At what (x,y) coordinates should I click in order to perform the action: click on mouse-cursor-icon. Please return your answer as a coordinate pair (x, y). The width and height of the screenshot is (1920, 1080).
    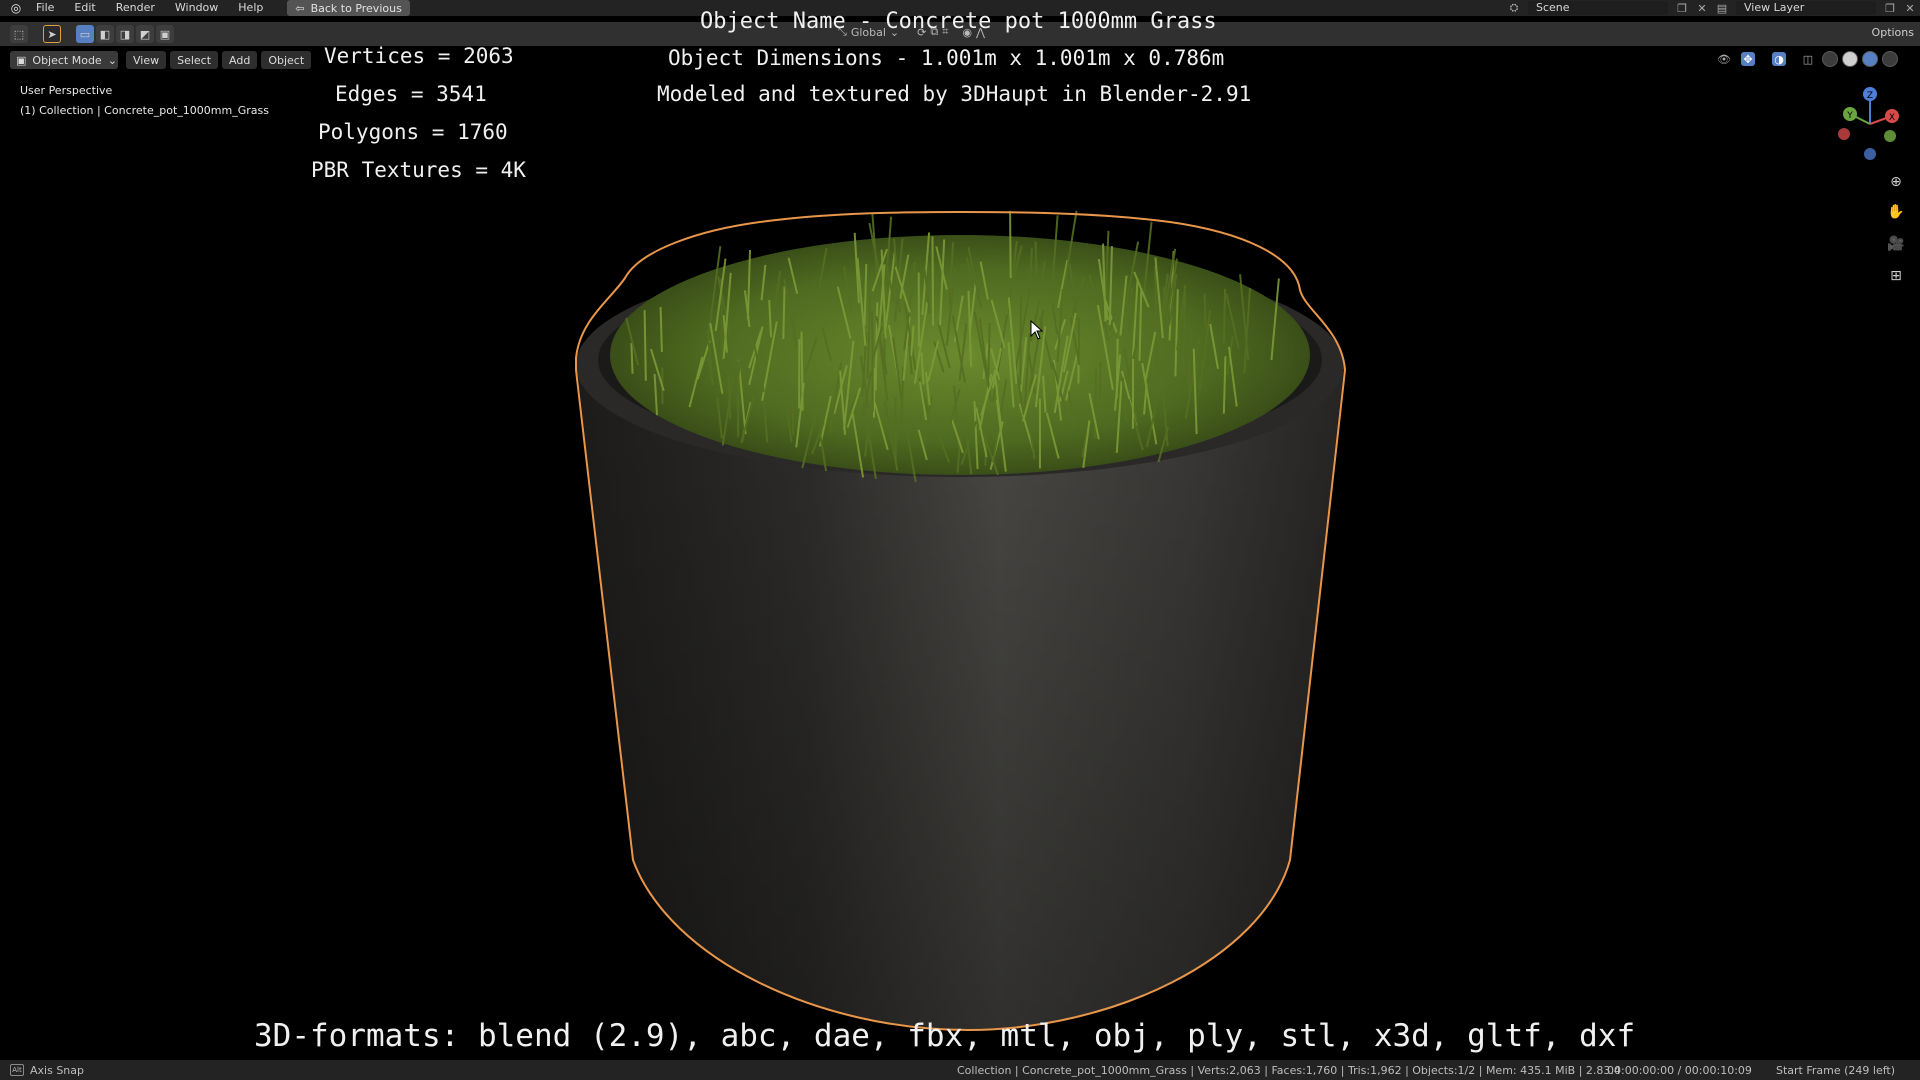
    Looking at the image, I should click on (1037, 330).